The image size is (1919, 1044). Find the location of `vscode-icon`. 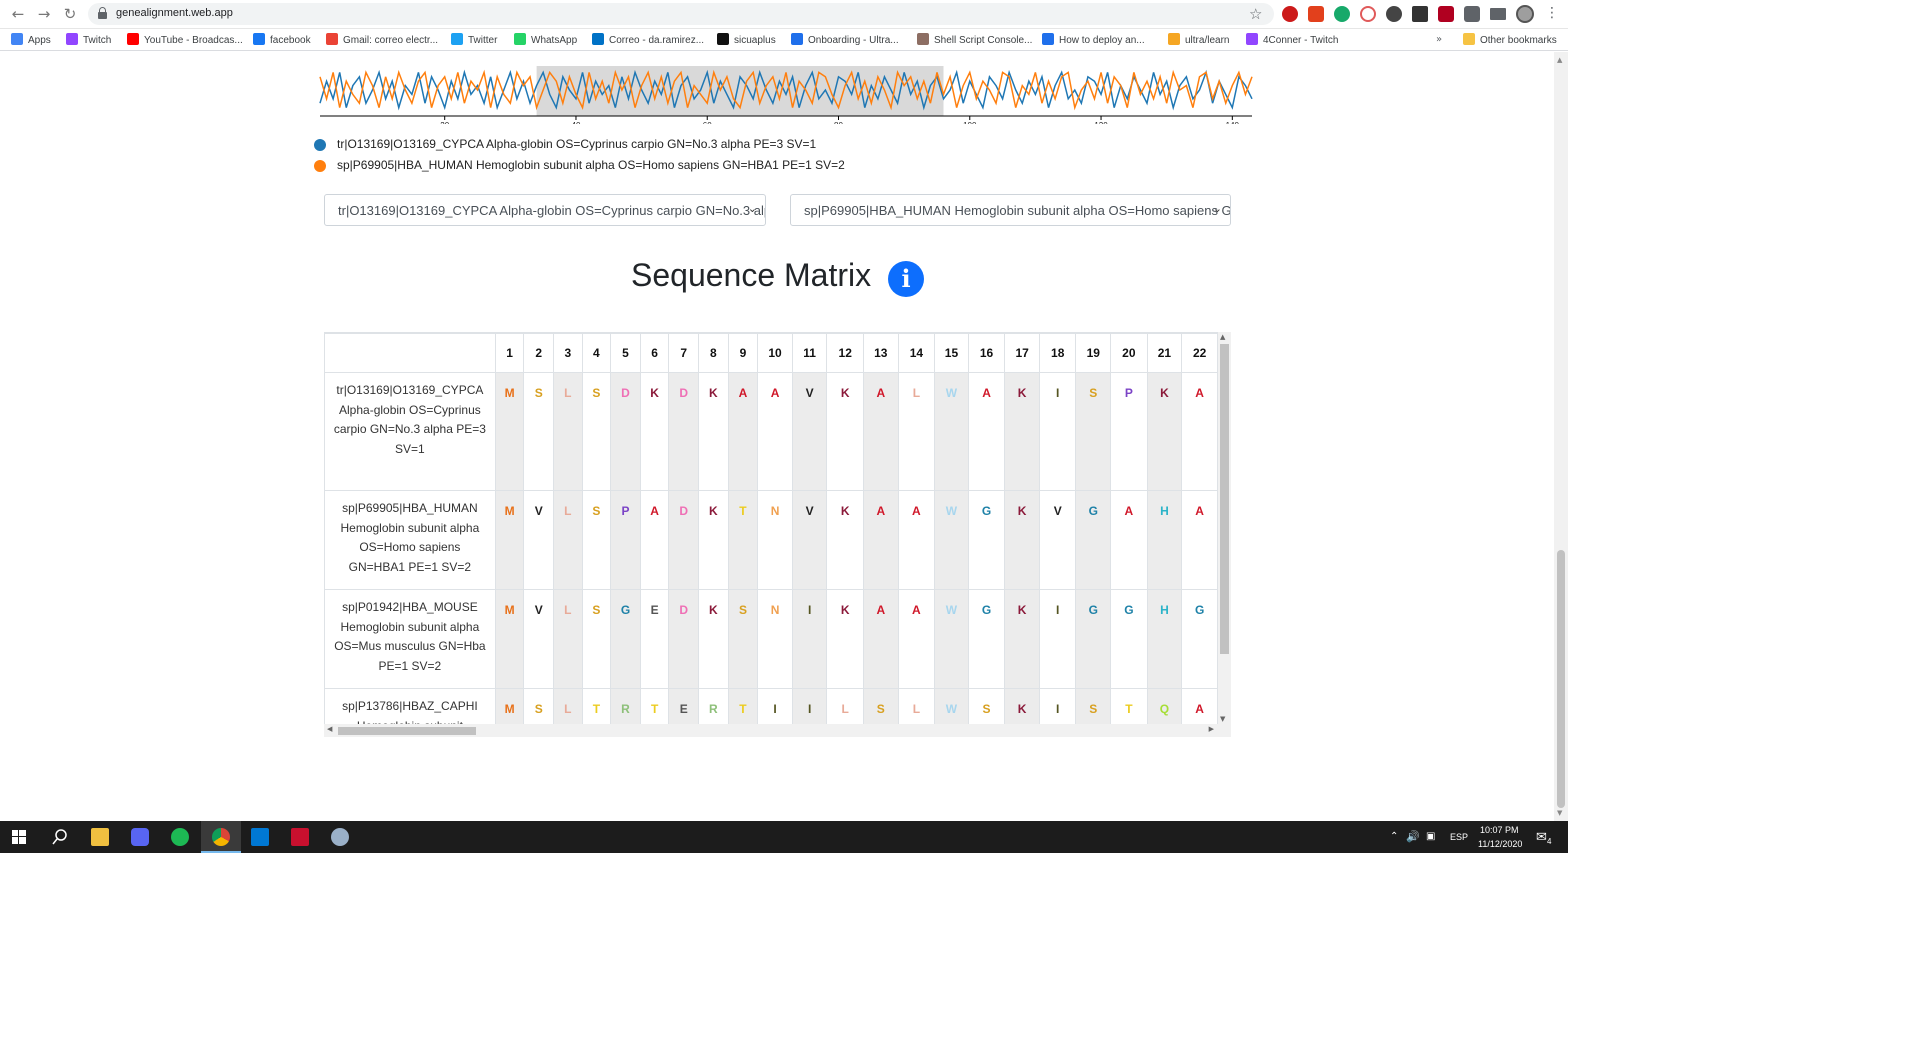

vscode-icon is located at coordinates (260, 837).